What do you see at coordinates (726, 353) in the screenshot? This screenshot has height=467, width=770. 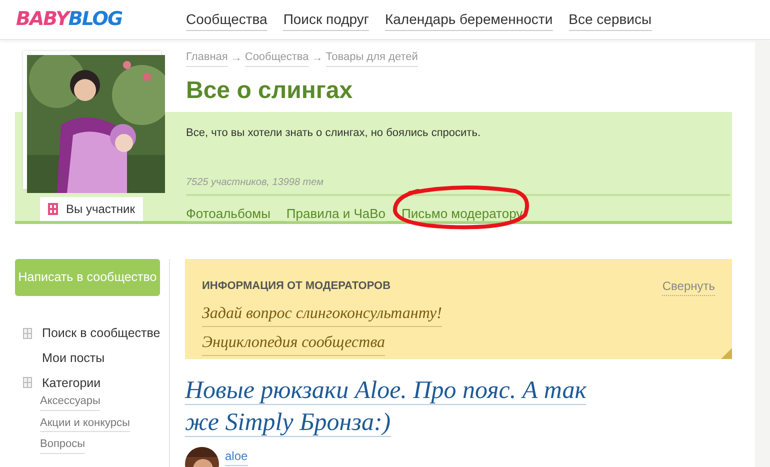 I see `folded-corner-icon` at bounding box center [726, 353].